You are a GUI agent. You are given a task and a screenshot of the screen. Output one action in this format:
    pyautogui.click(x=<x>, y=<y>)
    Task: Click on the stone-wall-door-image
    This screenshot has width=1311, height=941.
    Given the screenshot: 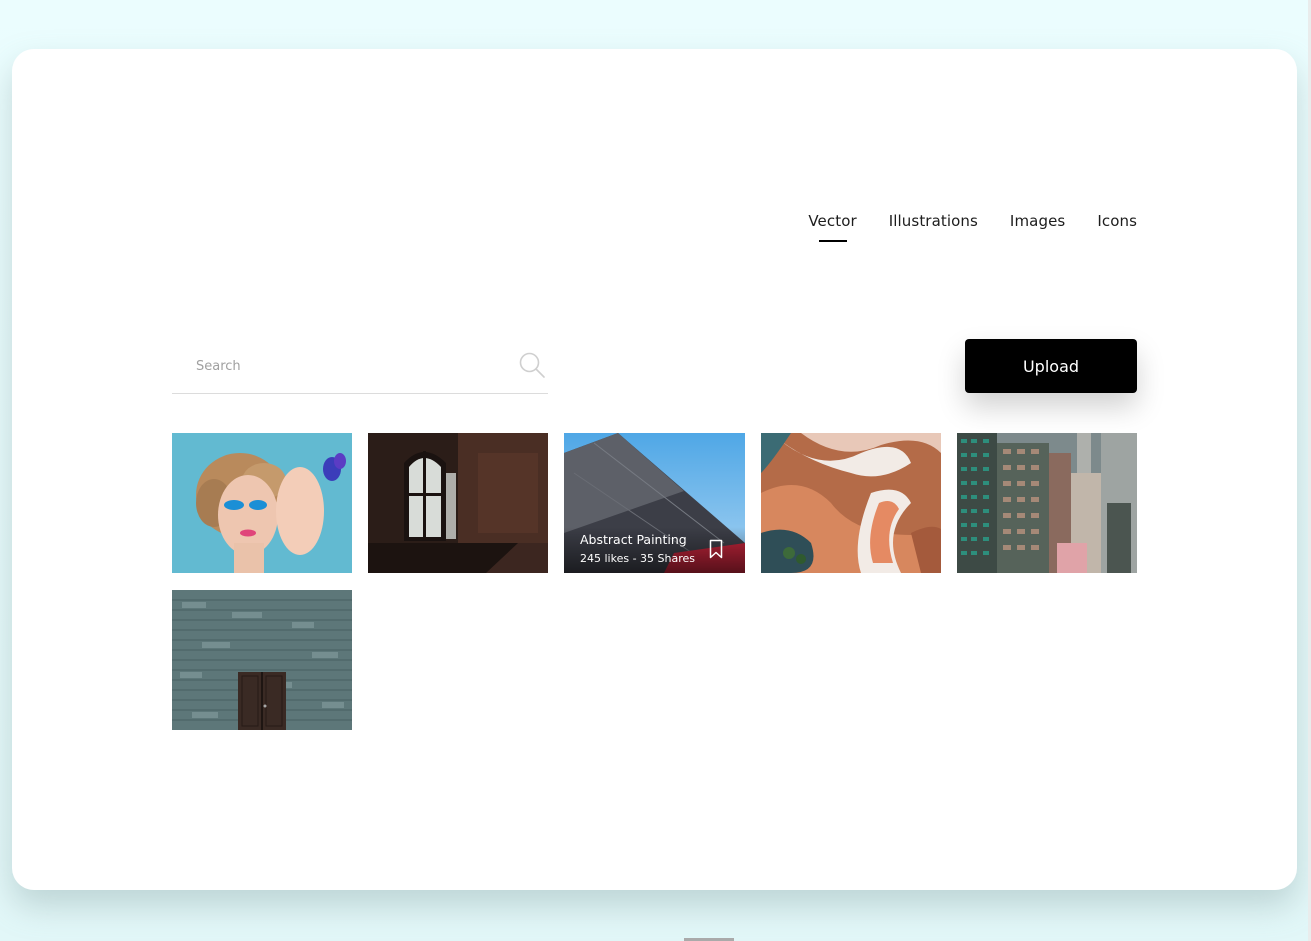 What is the action you would take?
    pyautogui.click(x=262, y=660)
    